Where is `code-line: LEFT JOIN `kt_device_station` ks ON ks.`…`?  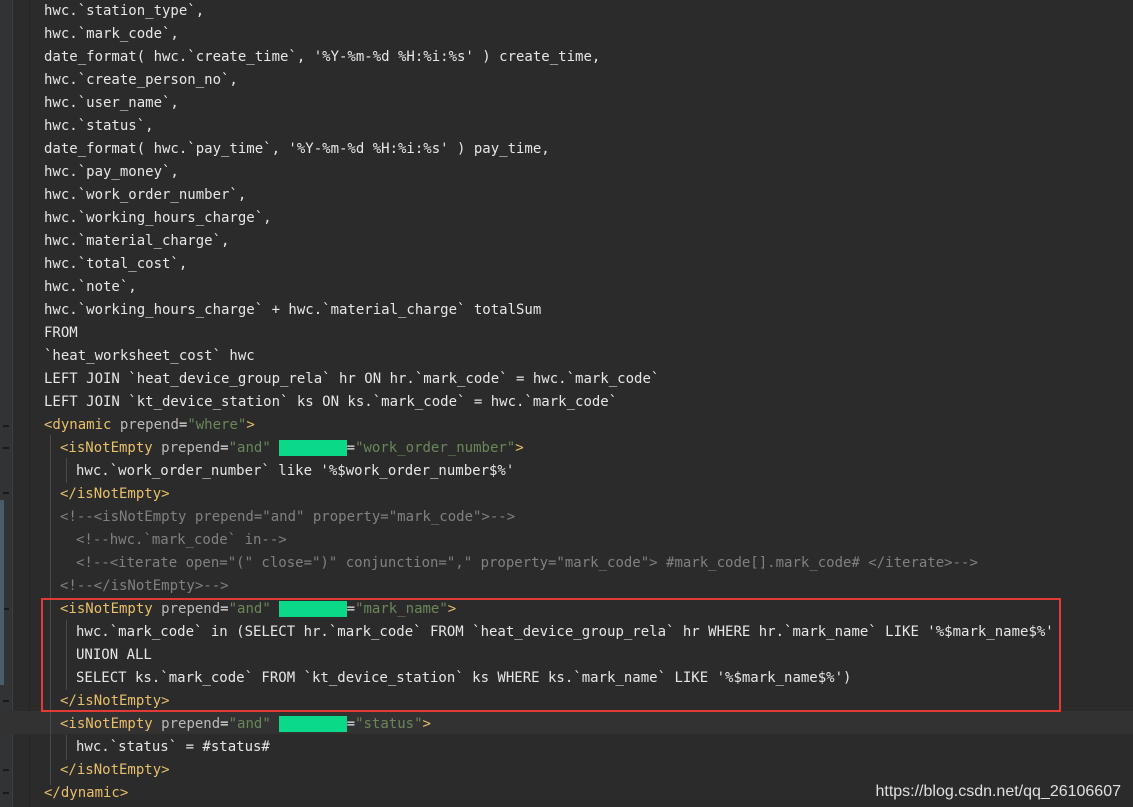
code-line: LEFT JOIN `kt_device_station` ks ON ks.`… is located at coordinates (330, 402).